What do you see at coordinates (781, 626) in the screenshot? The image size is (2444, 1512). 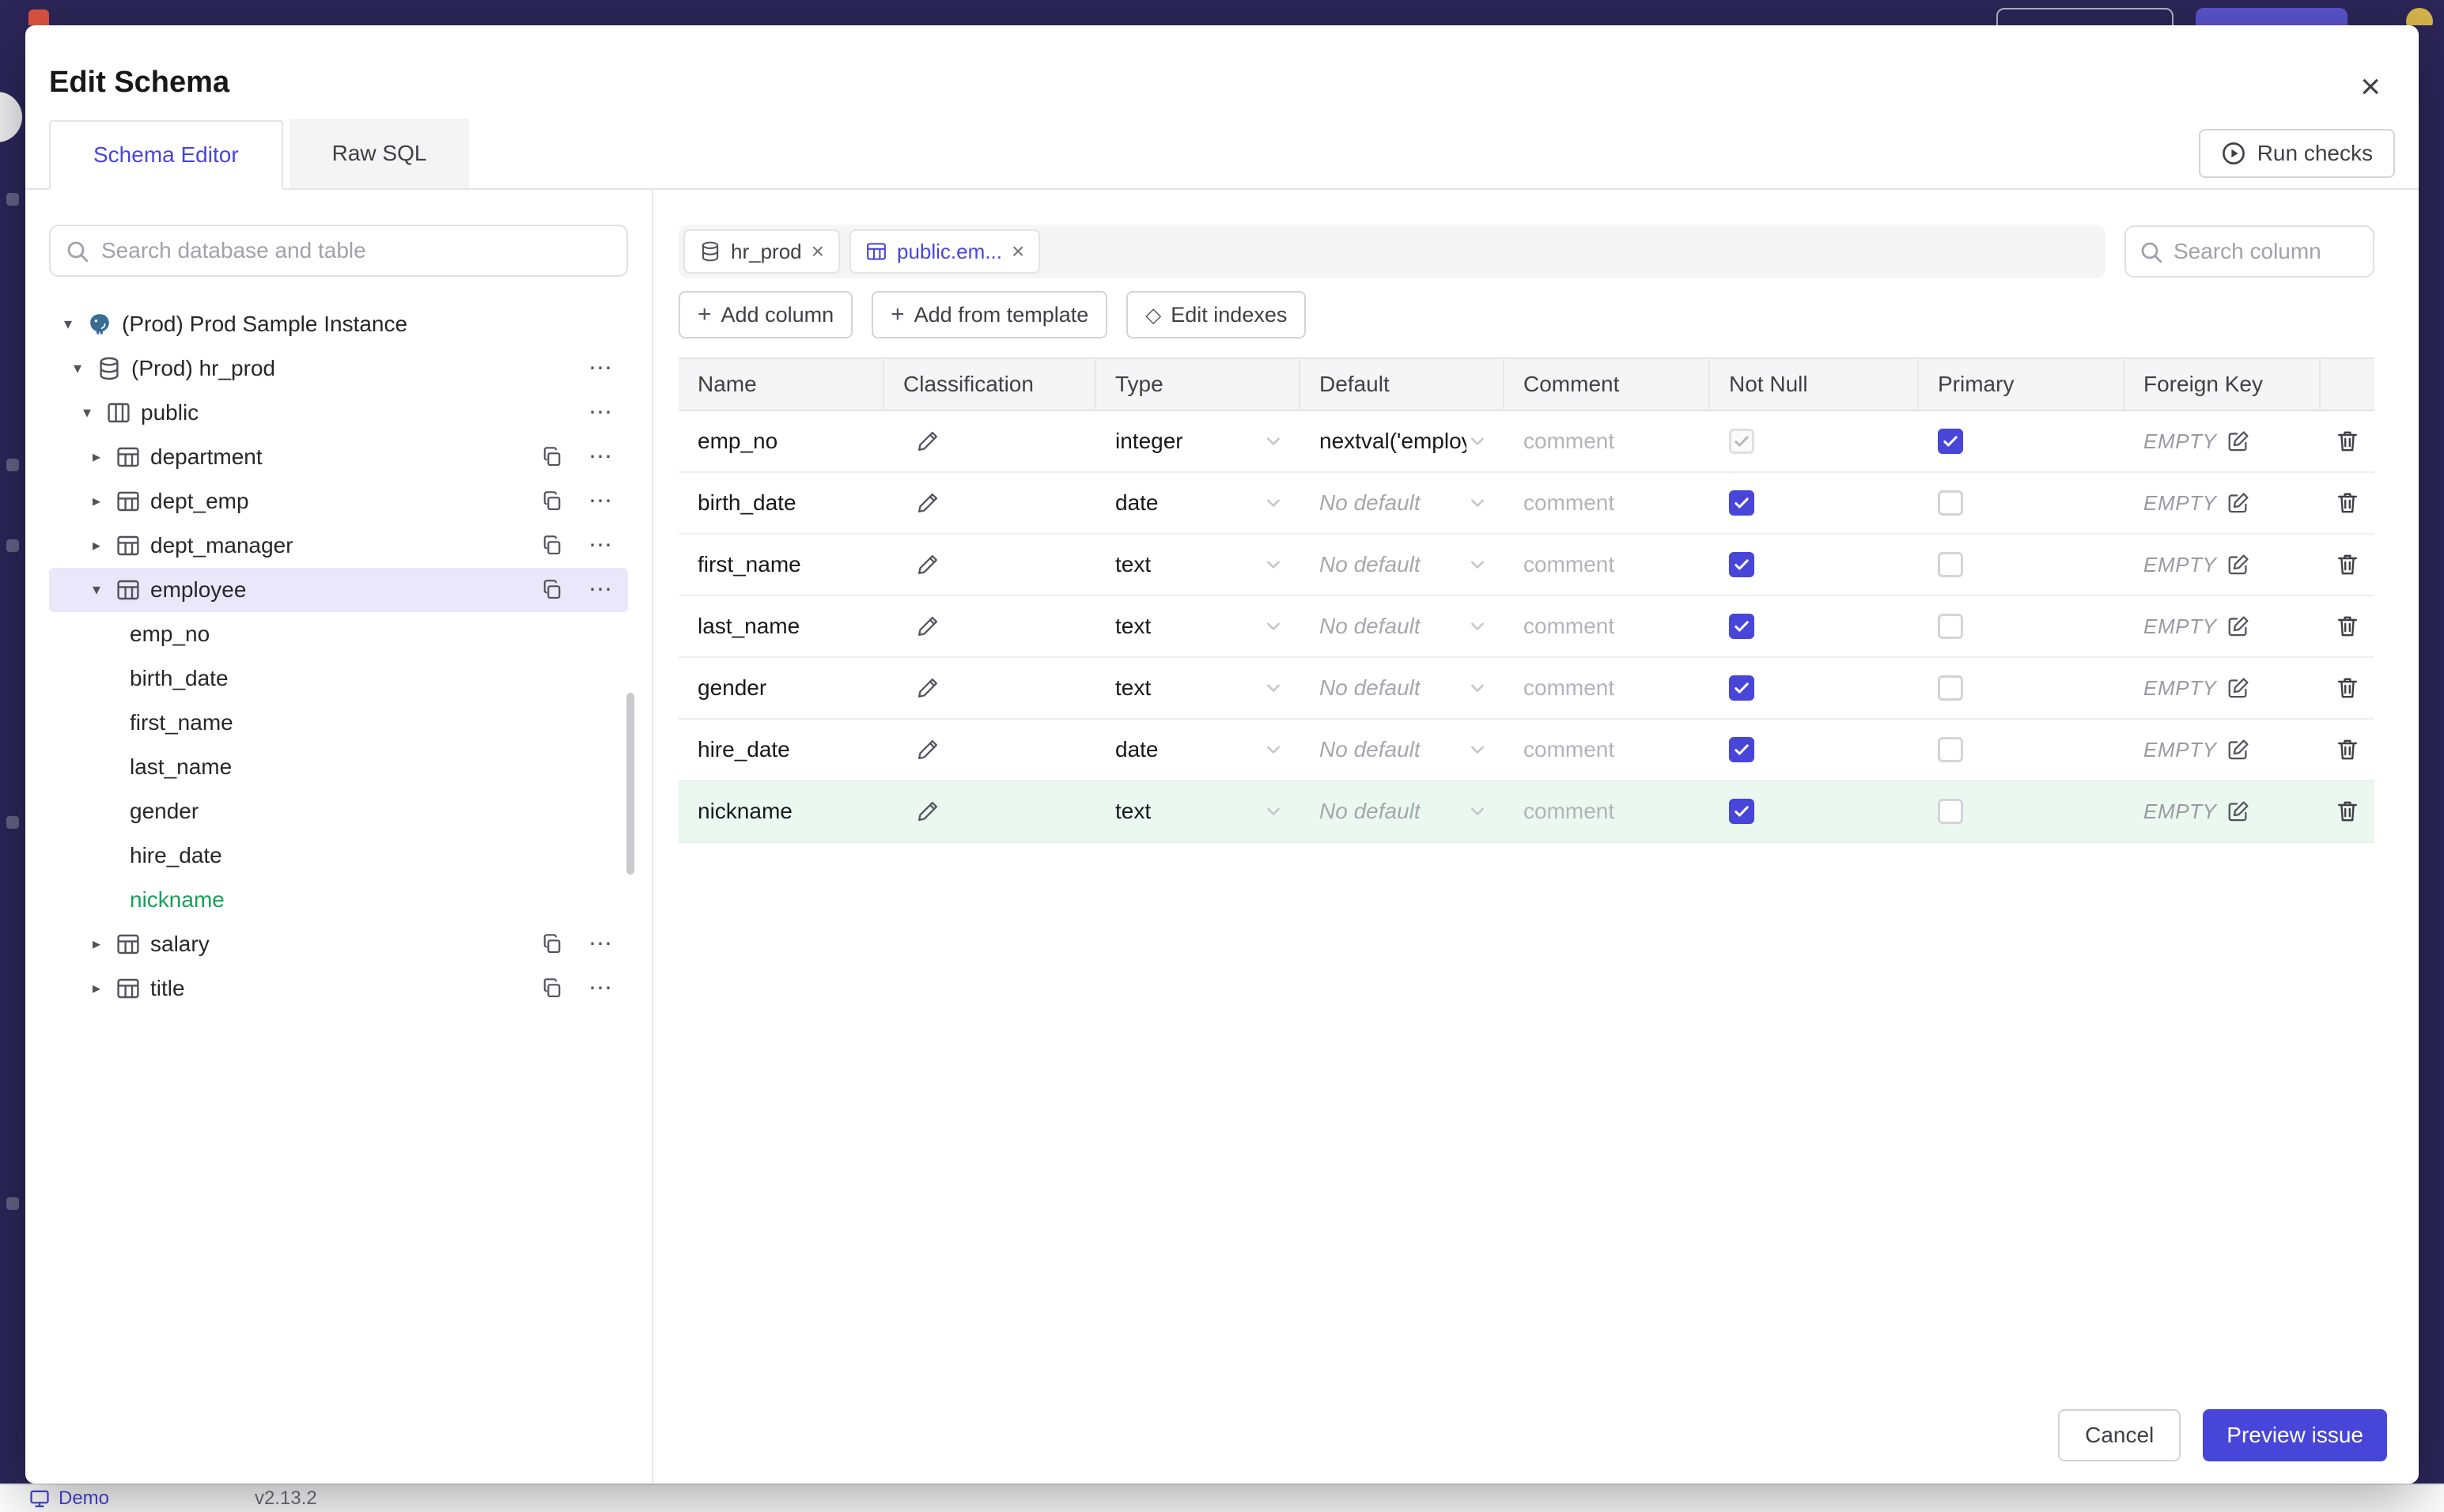 I see `column-name-field: last_name` at bounding box center [781, 626].